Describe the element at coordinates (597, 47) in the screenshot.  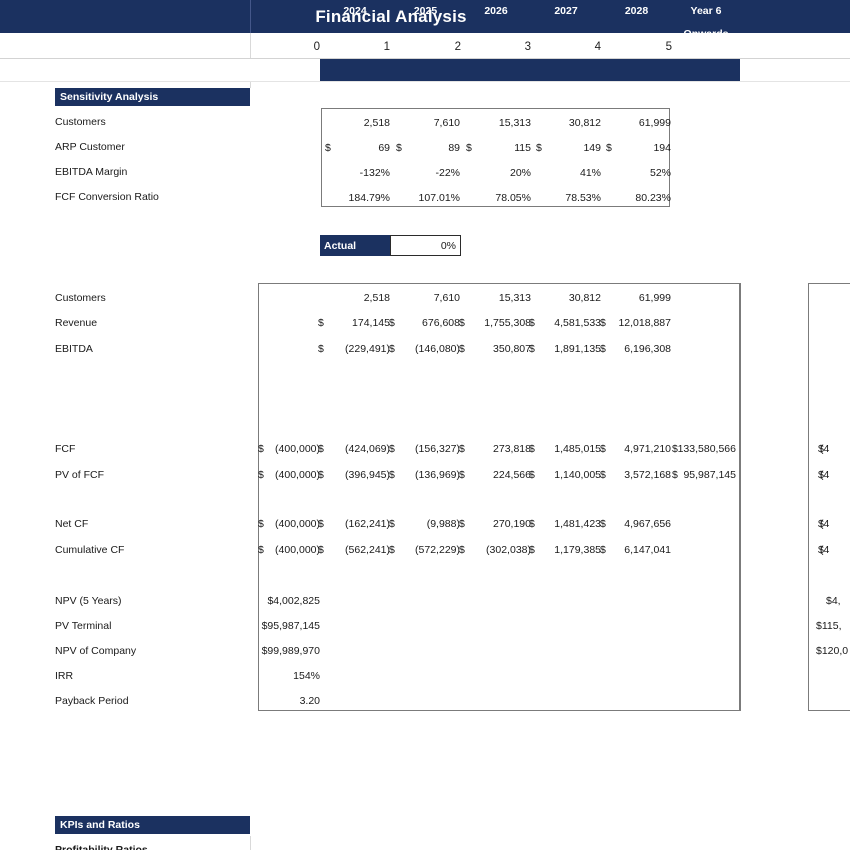
I see `year-index-4: 4` at that location.